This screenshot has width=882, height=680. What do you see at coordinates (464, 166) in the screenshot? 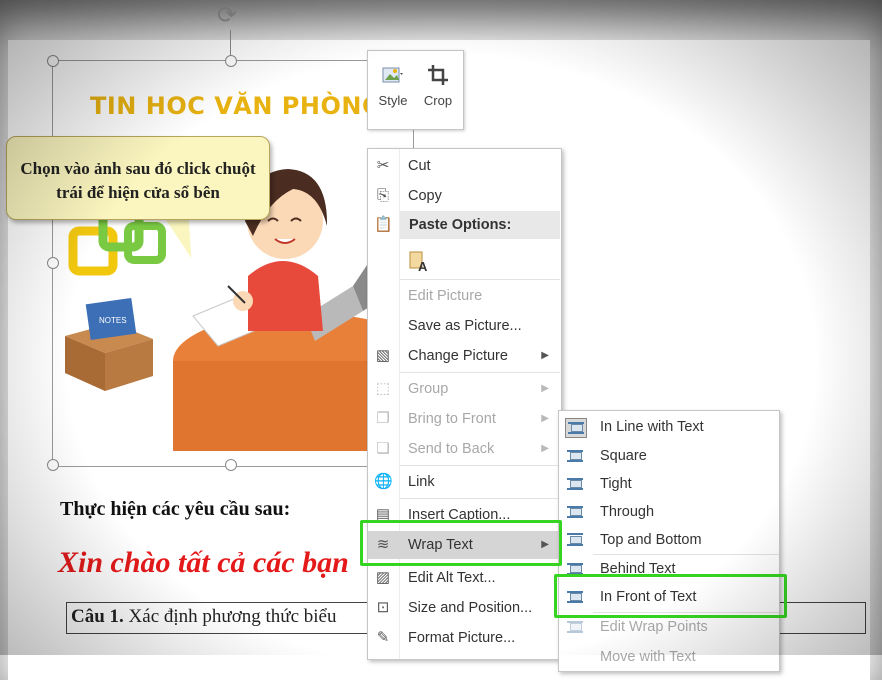
I see `menu-item-cut: ✂ Cut` at bounding box center [464, 166].